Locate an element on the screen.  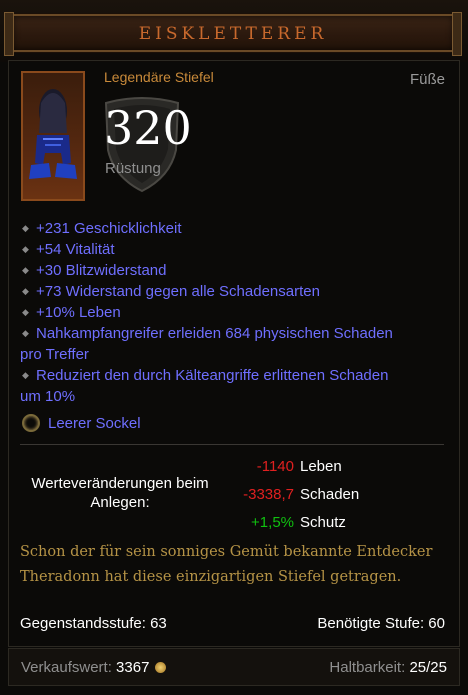
armor-value: 320 is located at coordinates (148, 128).